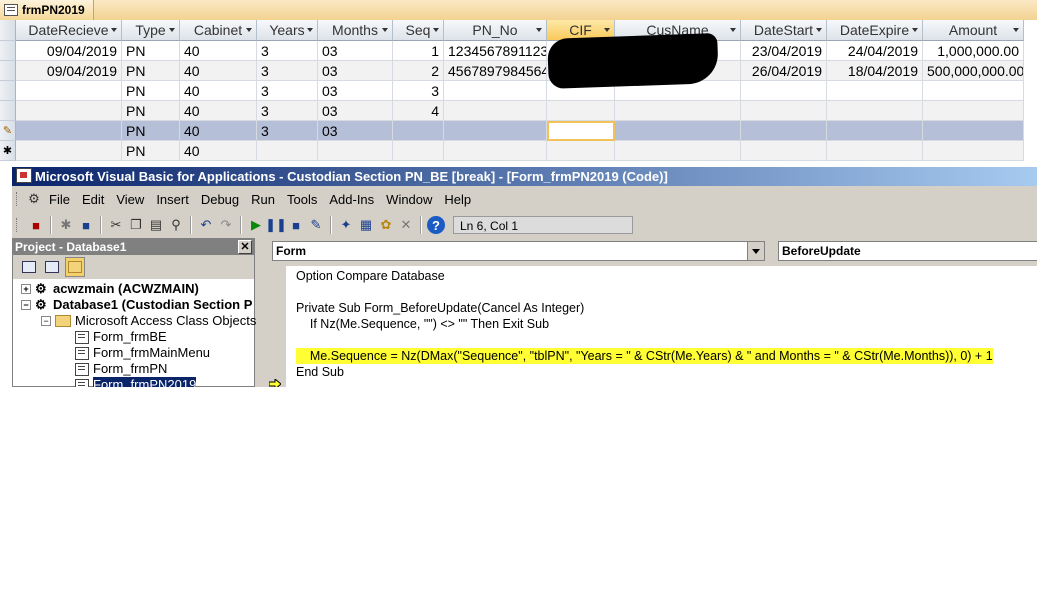 Image resolution: width=1037 pixels, height=614 pixels. I want to click on menu-insert: Insert, so click(172, 199).